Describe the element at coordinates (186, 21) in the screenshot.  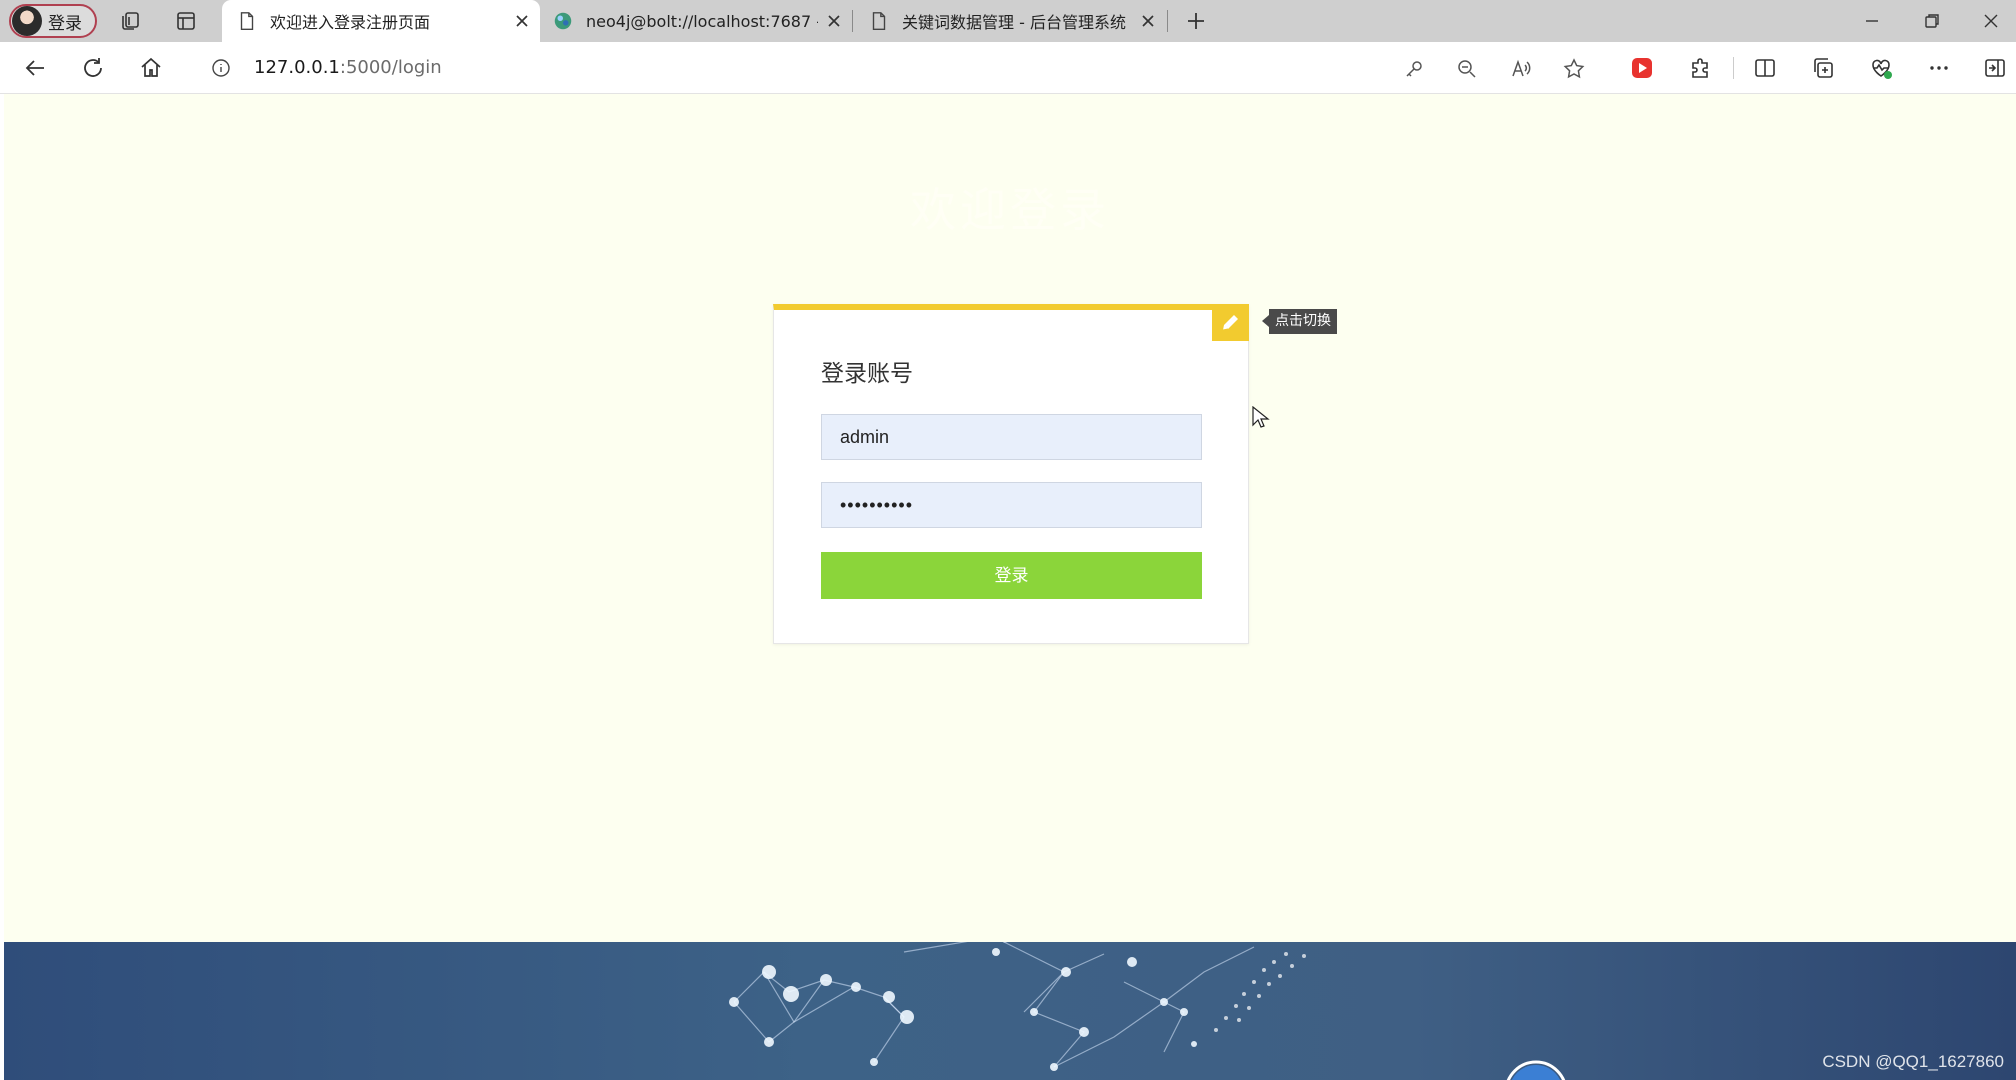
I see `tab-actions-icon` at that location.